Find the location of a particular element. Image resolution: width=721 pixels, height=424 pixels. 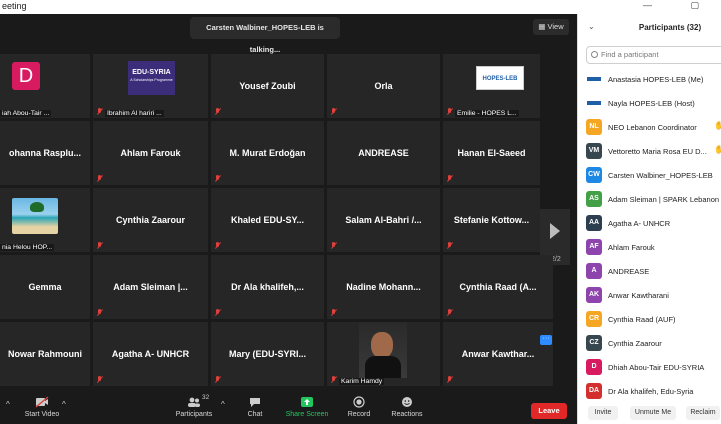

share-screen-button: Share Screen is located at coordinates (307, 408).